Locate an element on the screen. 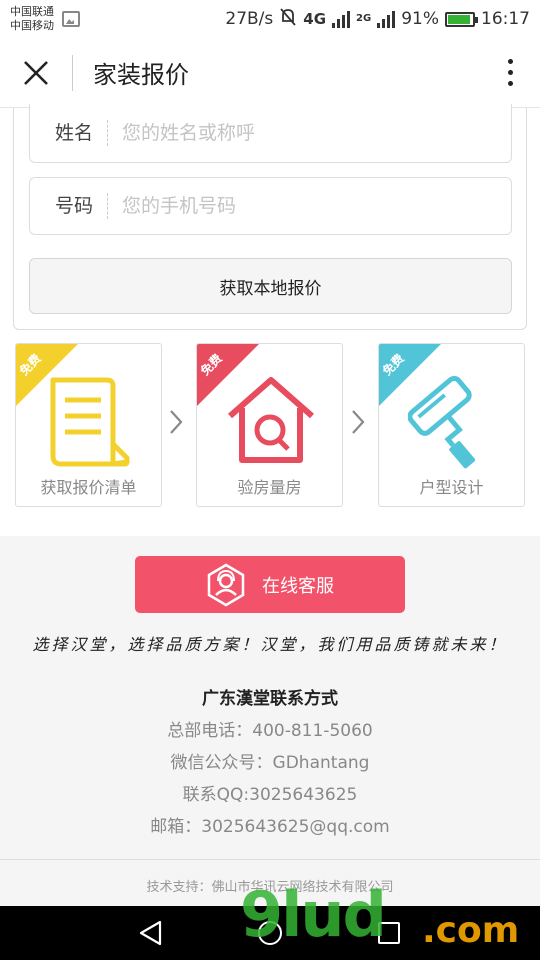 This screenshot has height=960, width=540. phone-field: 号码 is located at coordinates (270, 206).